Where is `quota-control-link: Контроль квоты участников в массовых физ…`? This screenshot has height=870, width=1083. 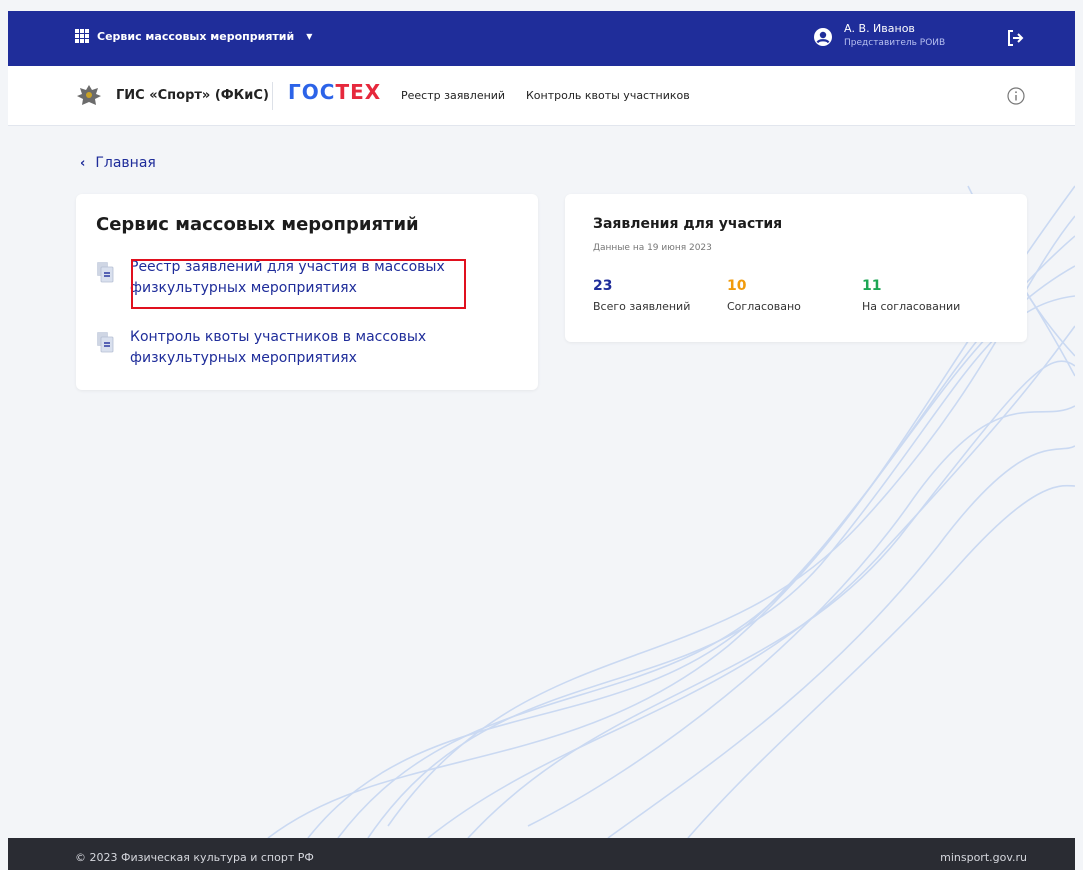 quota-control-link: Контроль квоты участников в массовых физ… is located at coordinates (273, 348).